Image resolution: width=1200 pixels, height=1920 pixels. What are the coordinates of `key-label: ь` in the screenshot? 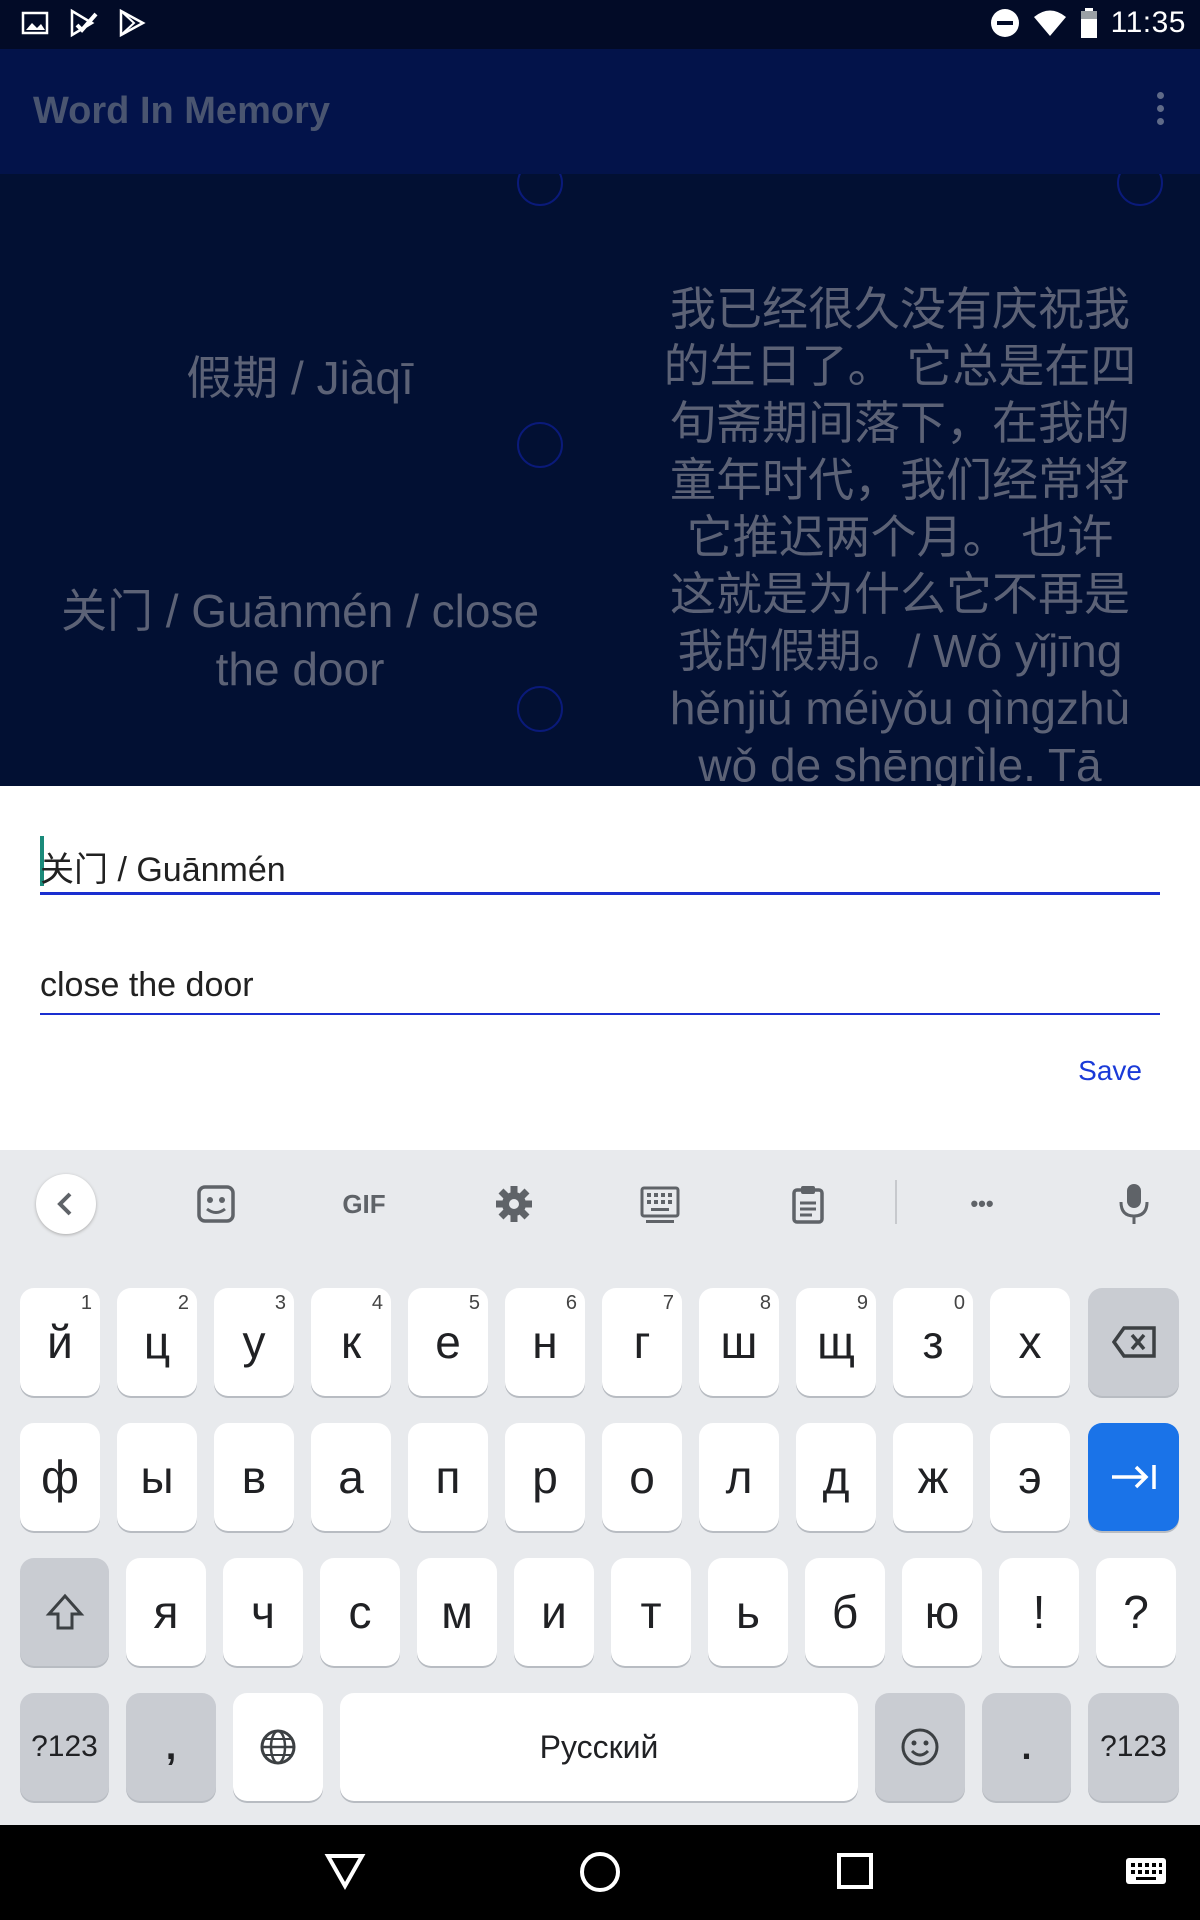 It's located at (748, 1612).